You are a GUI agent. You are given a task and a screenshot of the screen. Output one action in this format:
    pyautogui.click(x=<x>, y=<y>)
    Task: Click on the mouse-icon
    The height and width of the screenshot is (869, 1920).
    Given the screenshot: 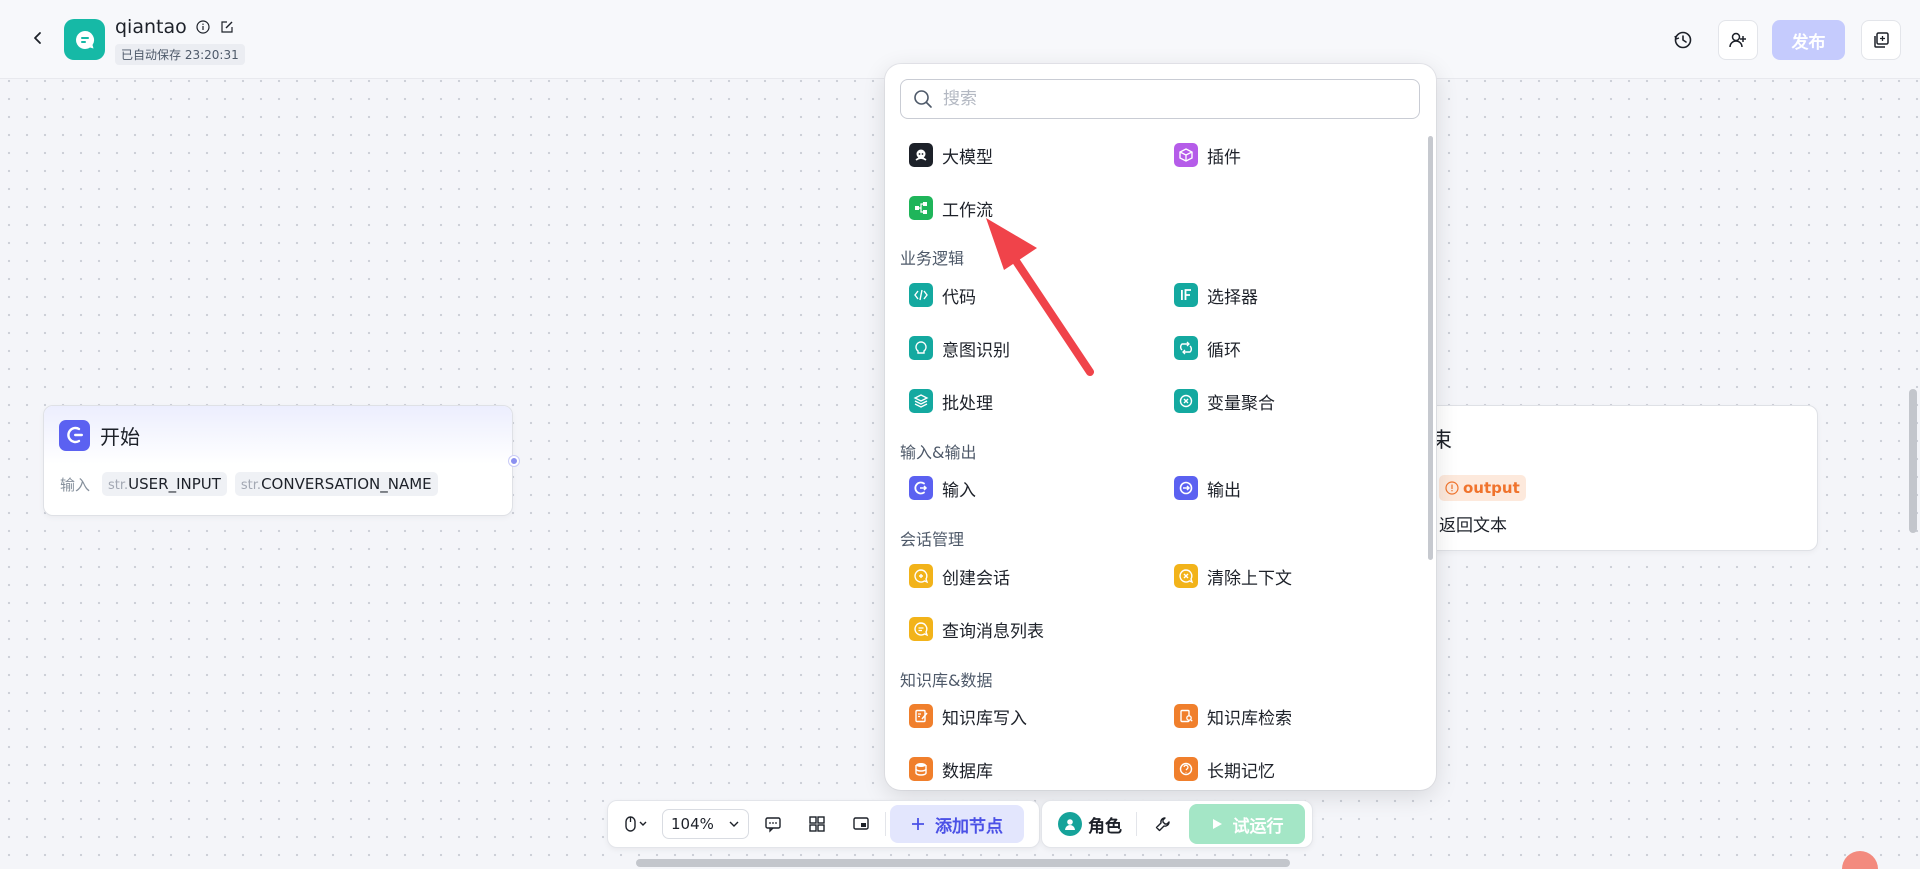 What is the action you would take?
    pyautogui.click(x=636, y=824)
    